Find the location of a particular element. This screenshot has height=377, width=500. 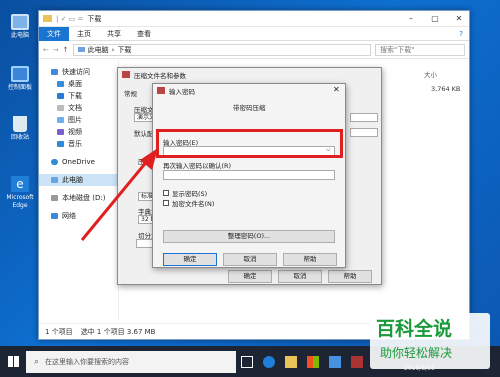

taskbar-edge is located at coordinates (269, 361).